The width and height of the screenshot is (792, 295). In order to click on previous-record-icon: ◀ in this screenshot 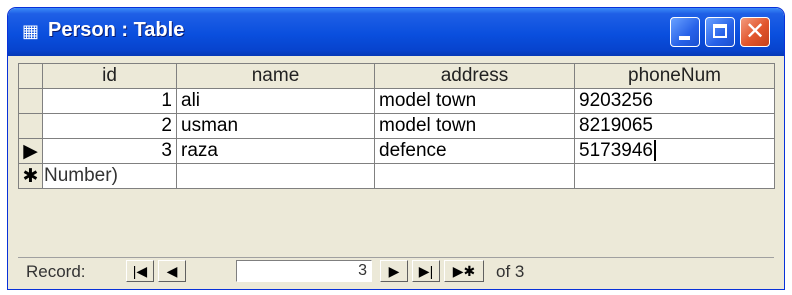, I will do `click(172, 271)`.